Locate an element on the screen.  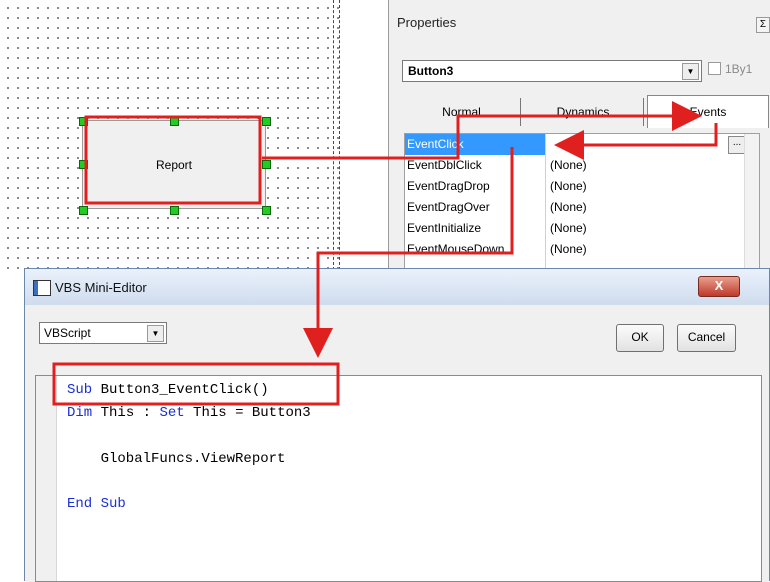
code-text: This = Button3 is located at coordinates (247, 413).